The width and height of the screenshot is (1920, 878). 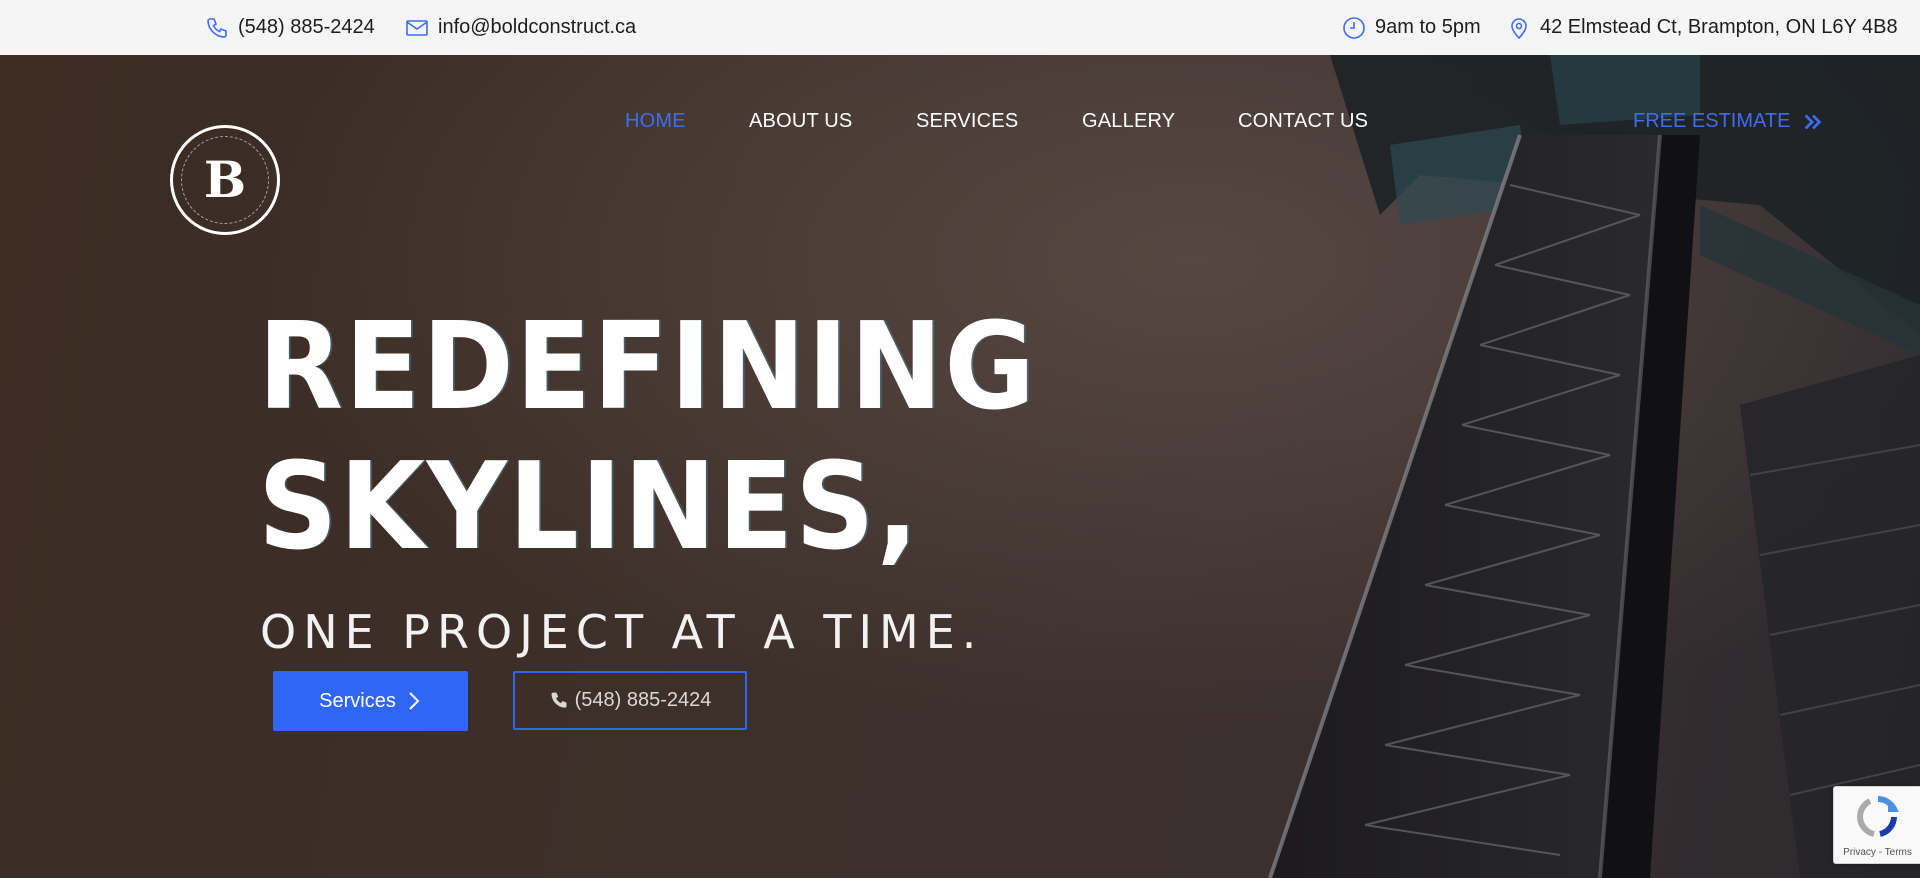 What do you see at coordinates (622, 632) in the screenshot?
I see `hero-subheadline: ONE PROJECT AT A TIME.` at bounding box center [622, 632].